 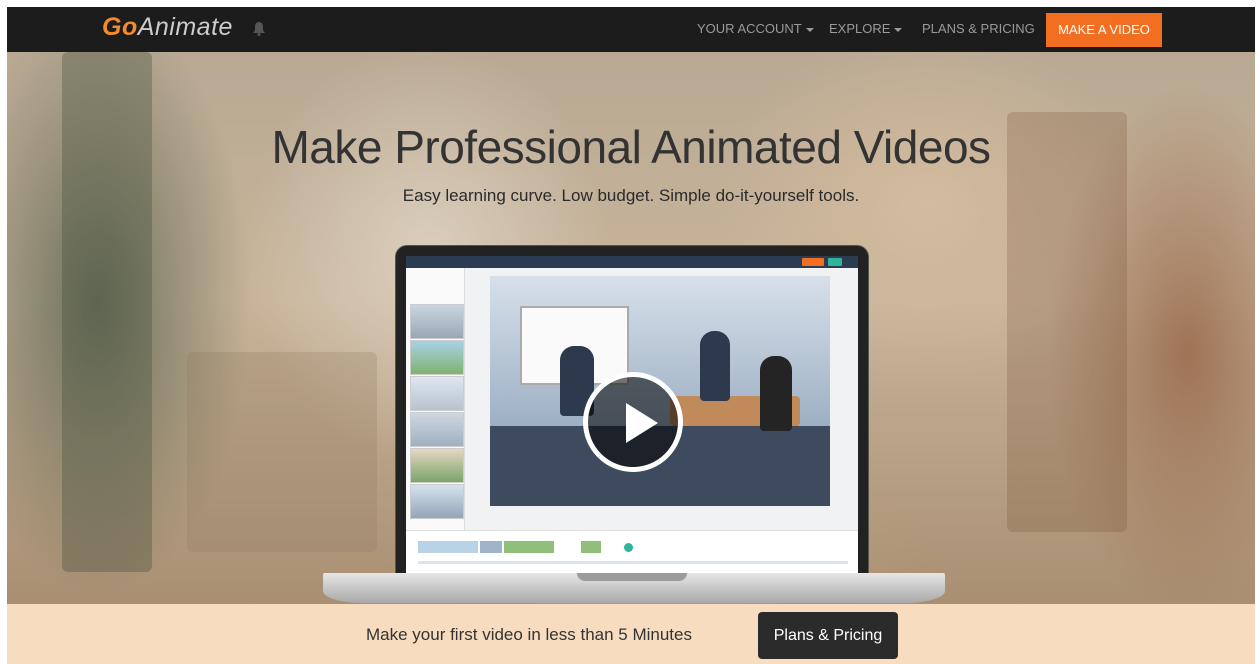 I want to click on goanimate-logo: GoAnimate, so click(x=167, y=27).